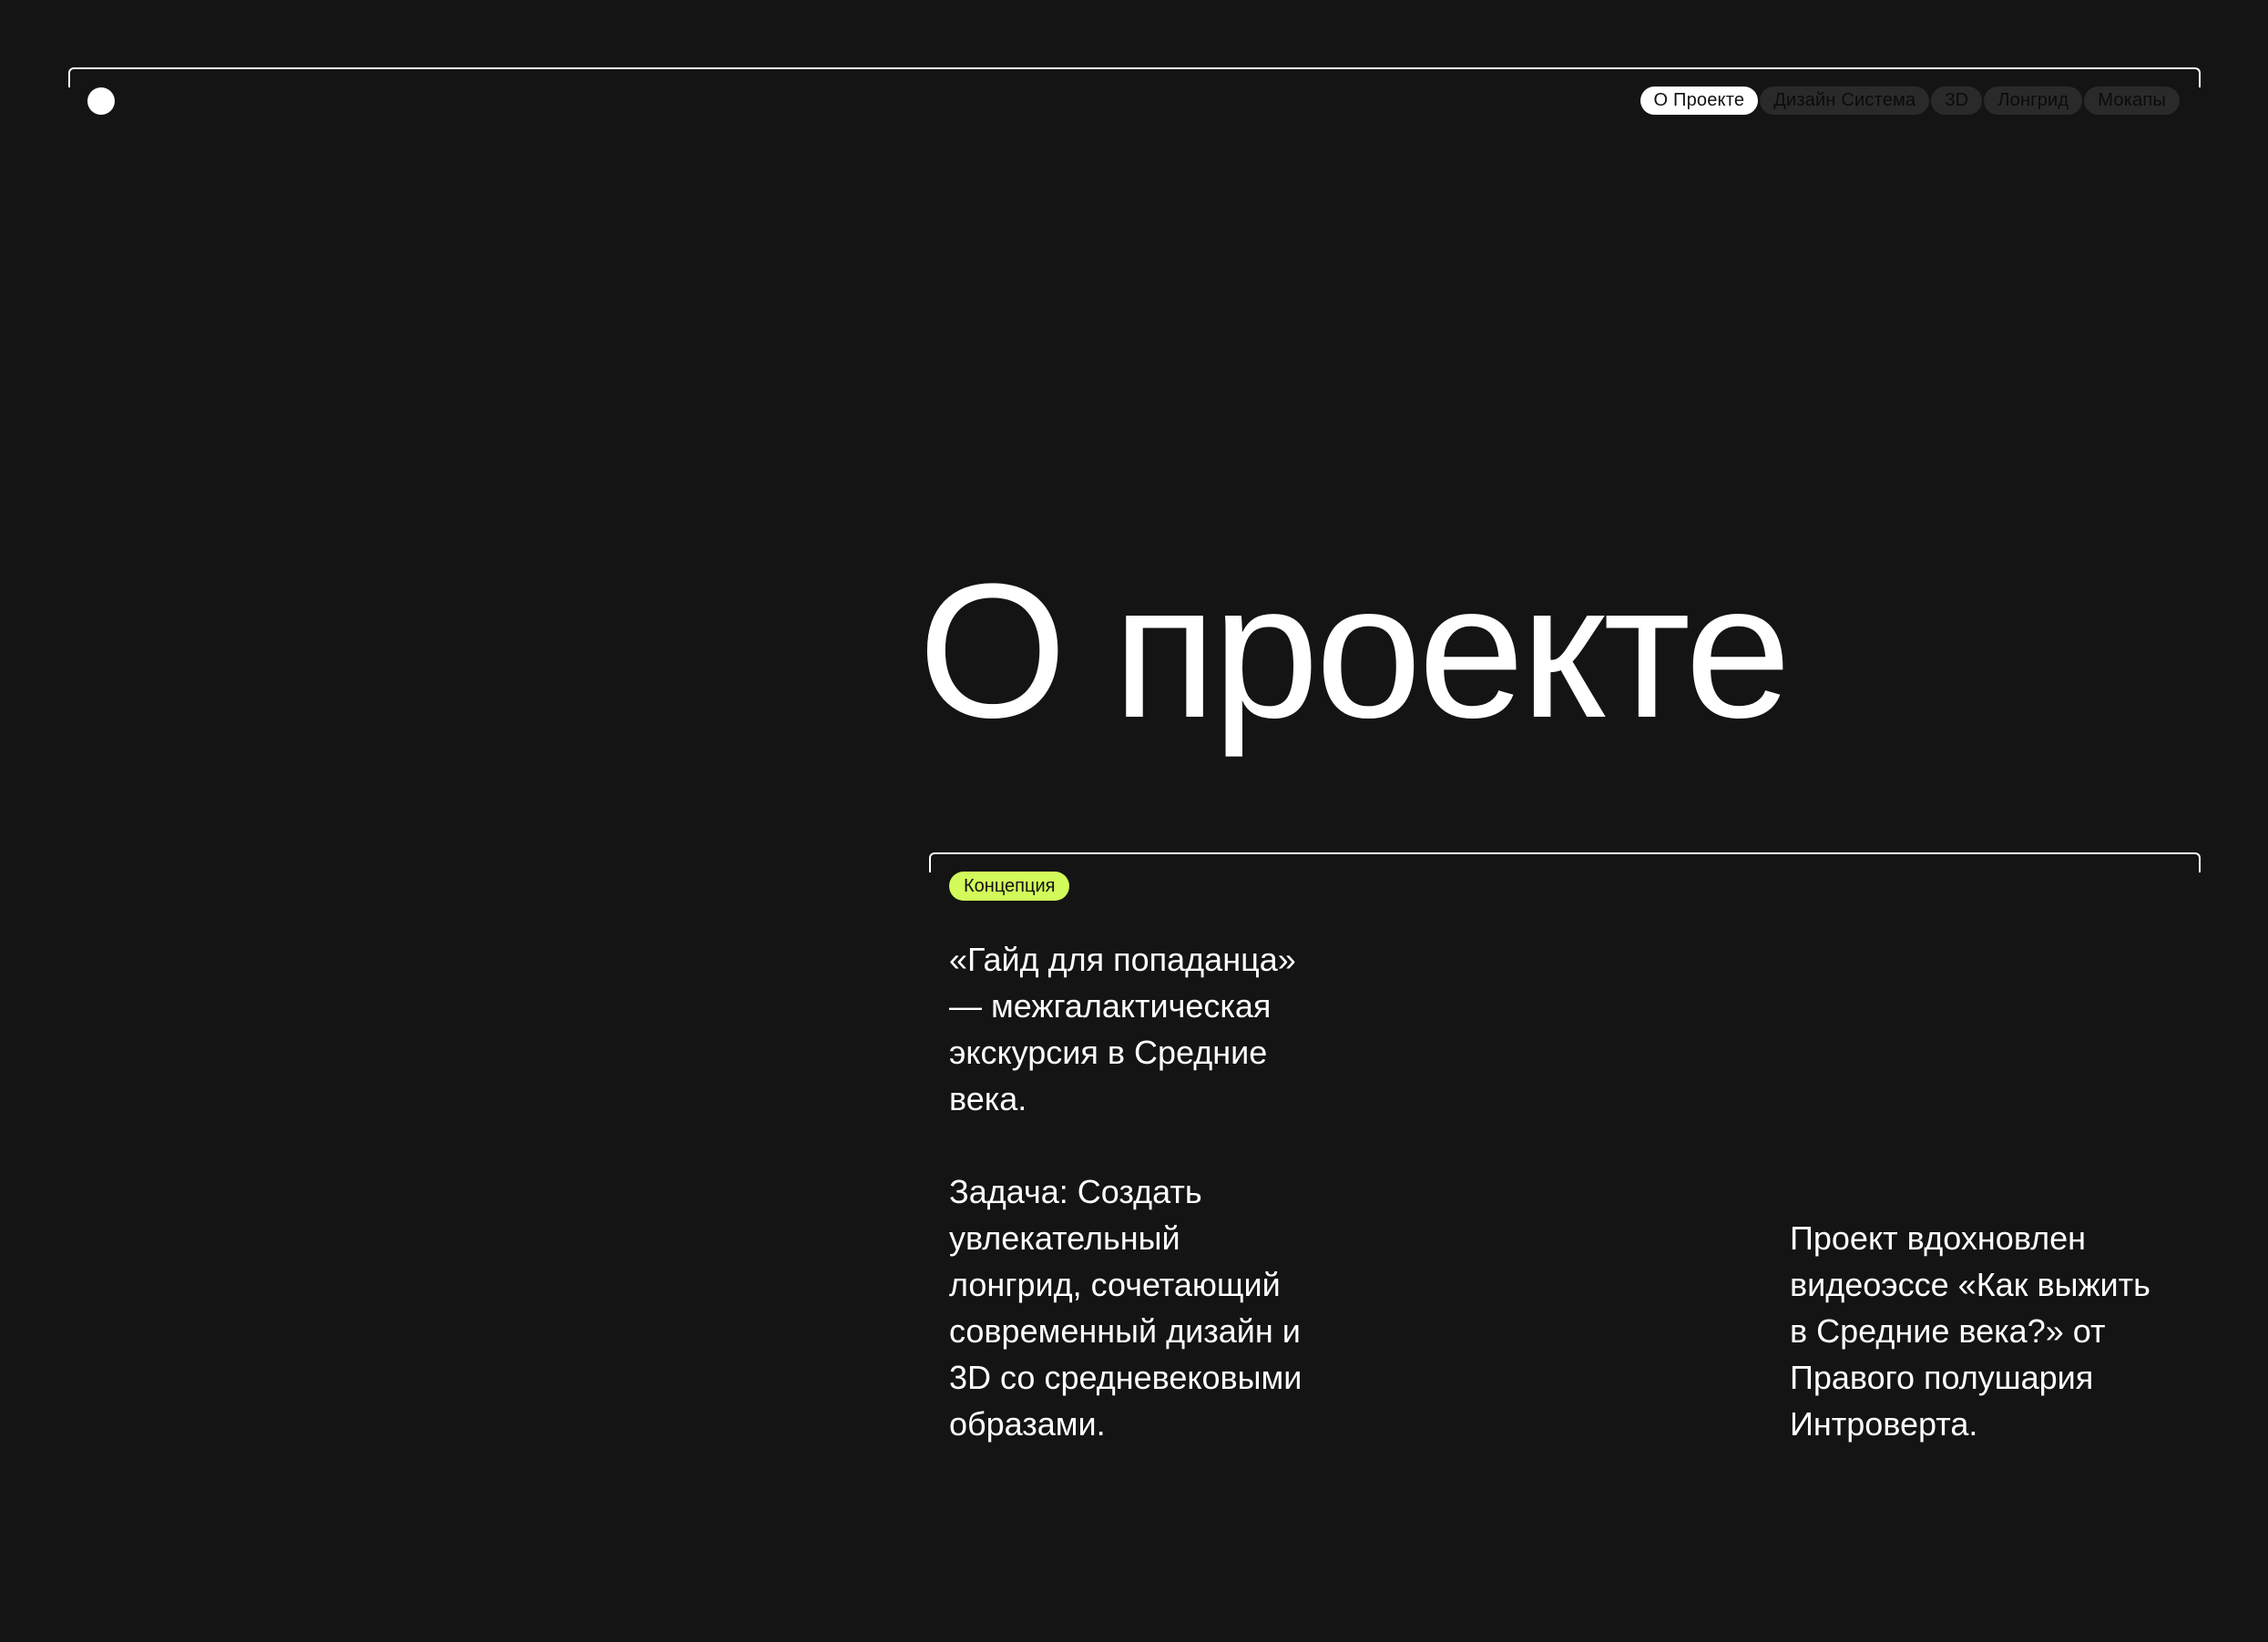 This screenshot has width=2268, height=1642. What do you see at coordinates (1134, 77) in the screenshot?
I see `header-frame` at bounding box center [1134, 77].